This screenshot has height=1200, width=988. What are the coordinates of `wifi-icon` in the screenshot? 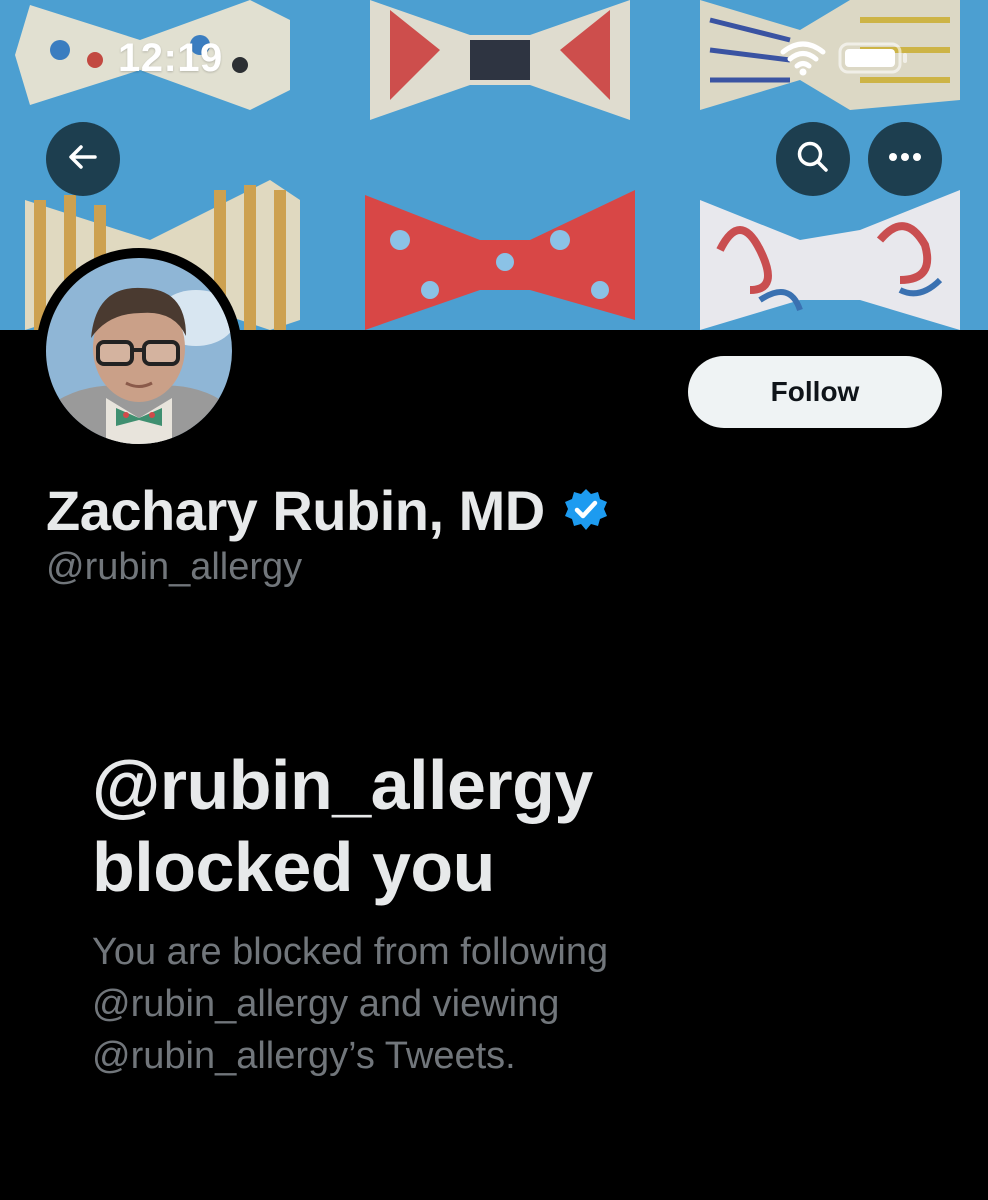 It's located at (803, 60).